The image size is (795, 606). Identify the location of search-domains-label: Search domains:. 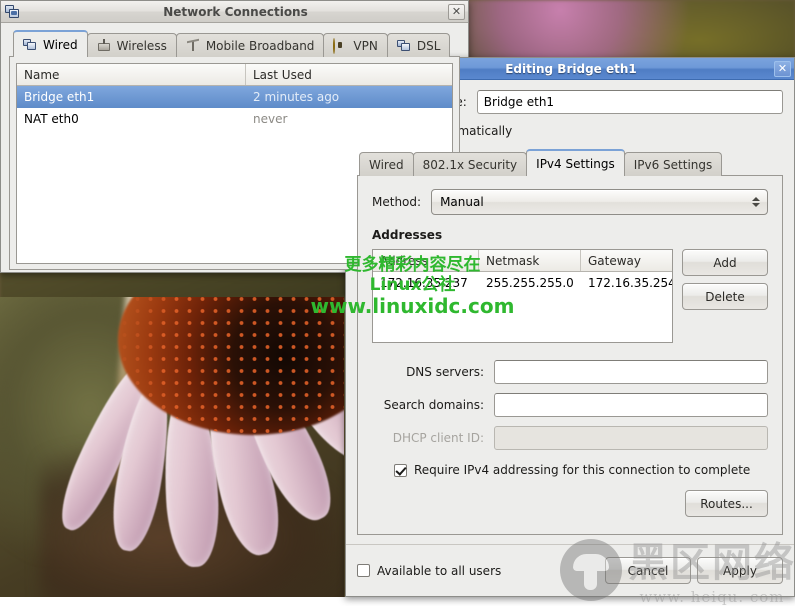
(428, 405).